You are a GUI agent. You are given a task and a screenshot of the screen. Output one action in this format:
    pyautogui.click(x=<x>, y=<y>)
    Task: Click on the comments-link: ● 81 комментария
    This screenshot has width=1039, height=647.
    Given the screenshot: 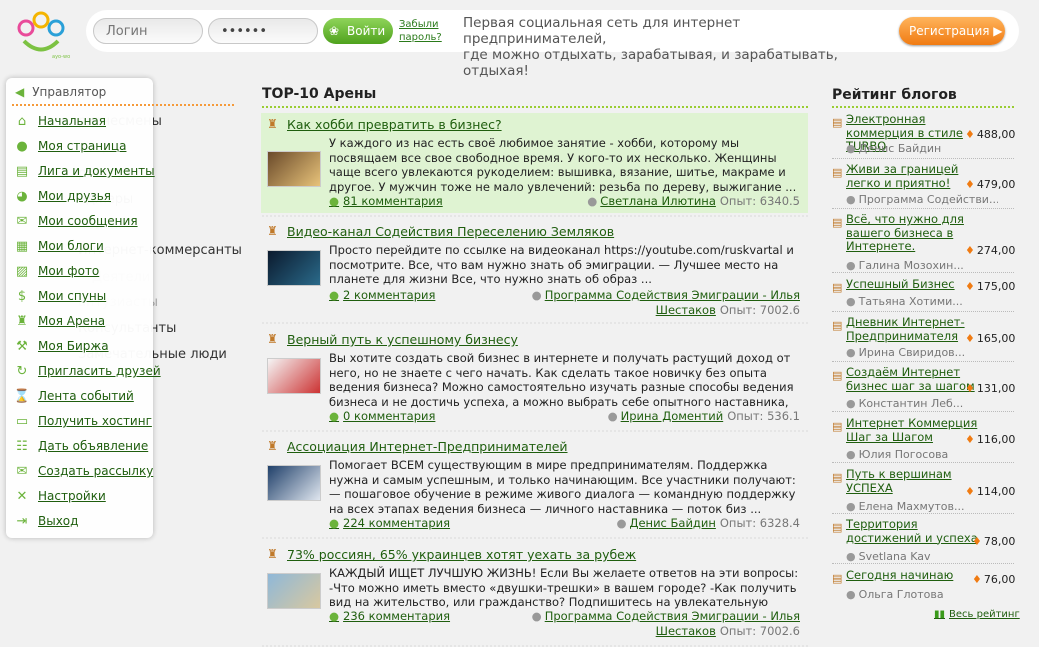 What is the action you would take?
    pyautogui.click(x=386, y=201)
    